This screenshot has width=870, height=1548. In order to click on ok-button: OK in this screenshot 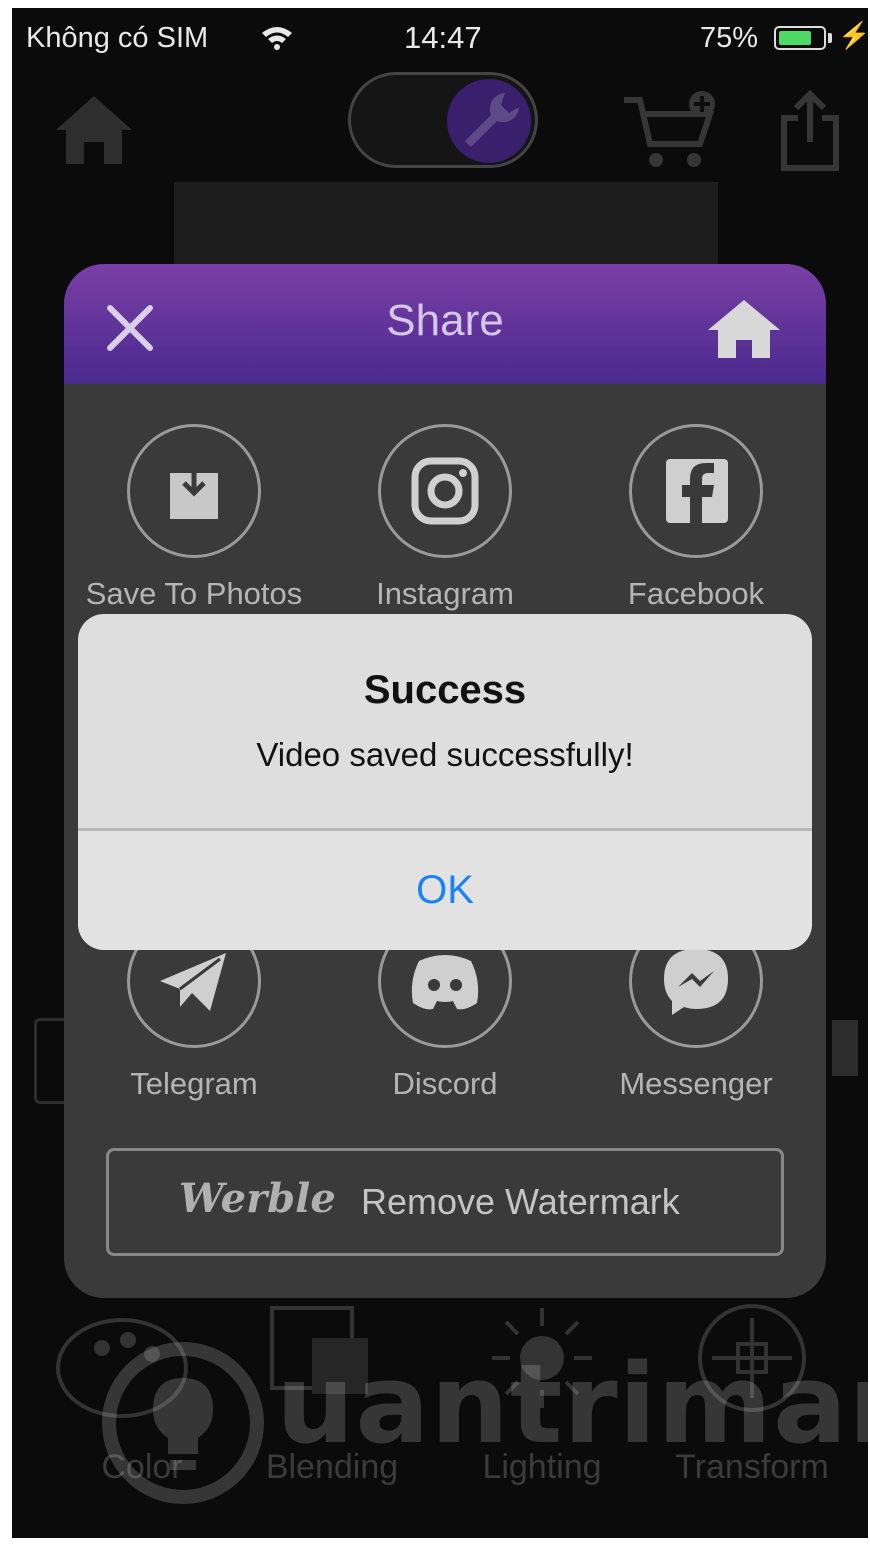, I will do `click(445, 890)`.